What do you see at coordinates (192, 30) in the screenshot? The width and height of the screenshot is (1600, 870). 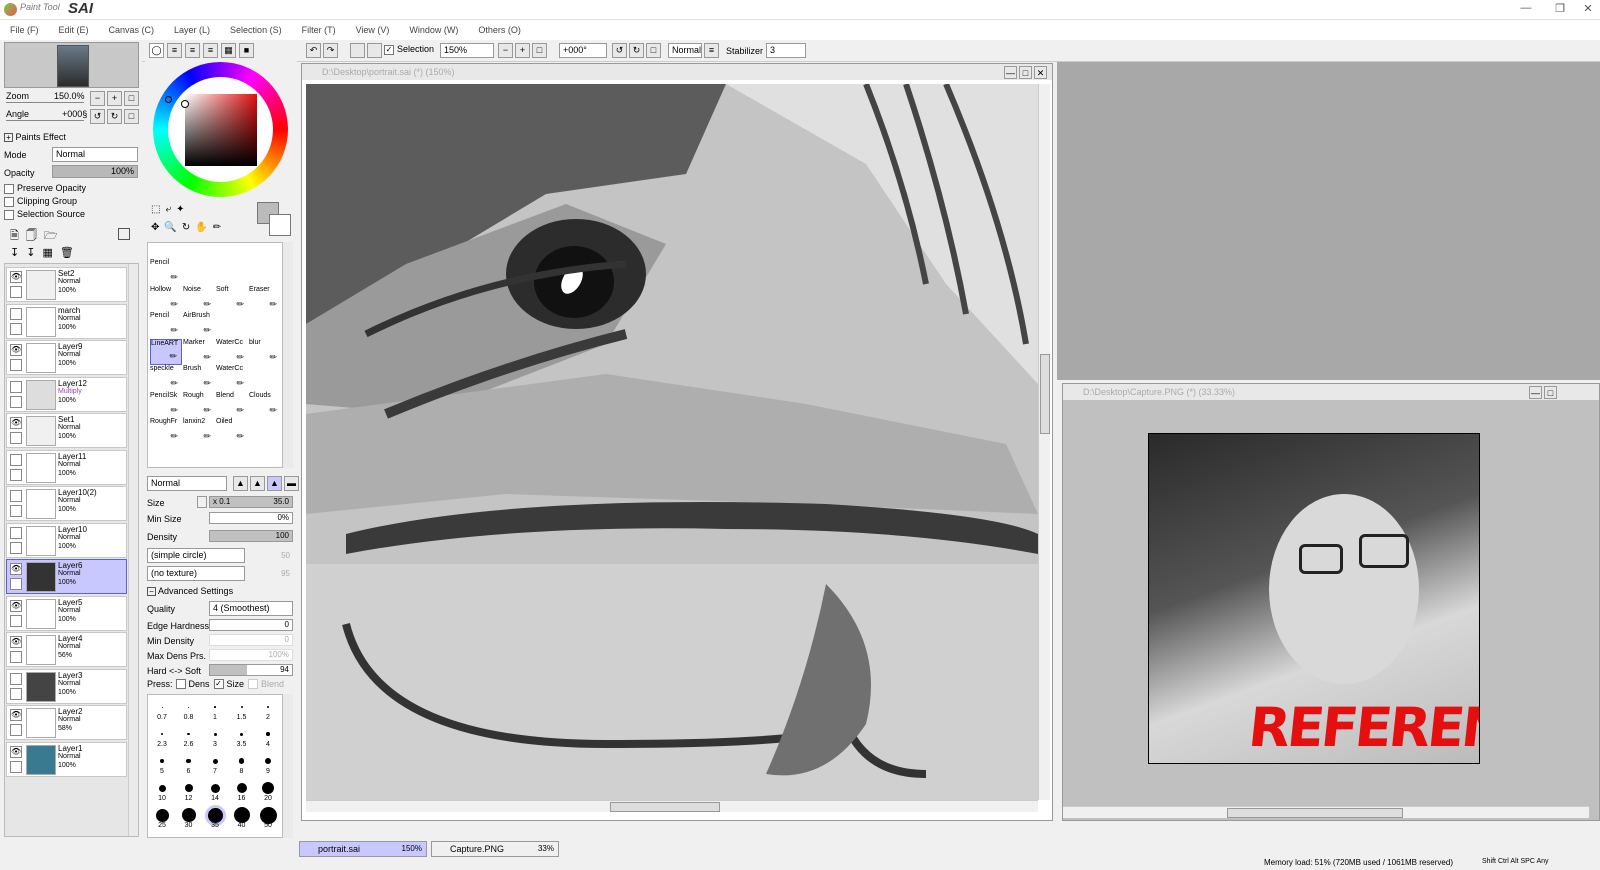 I see `menu-layer: Layer (L)` at bounding box center [192, 30].